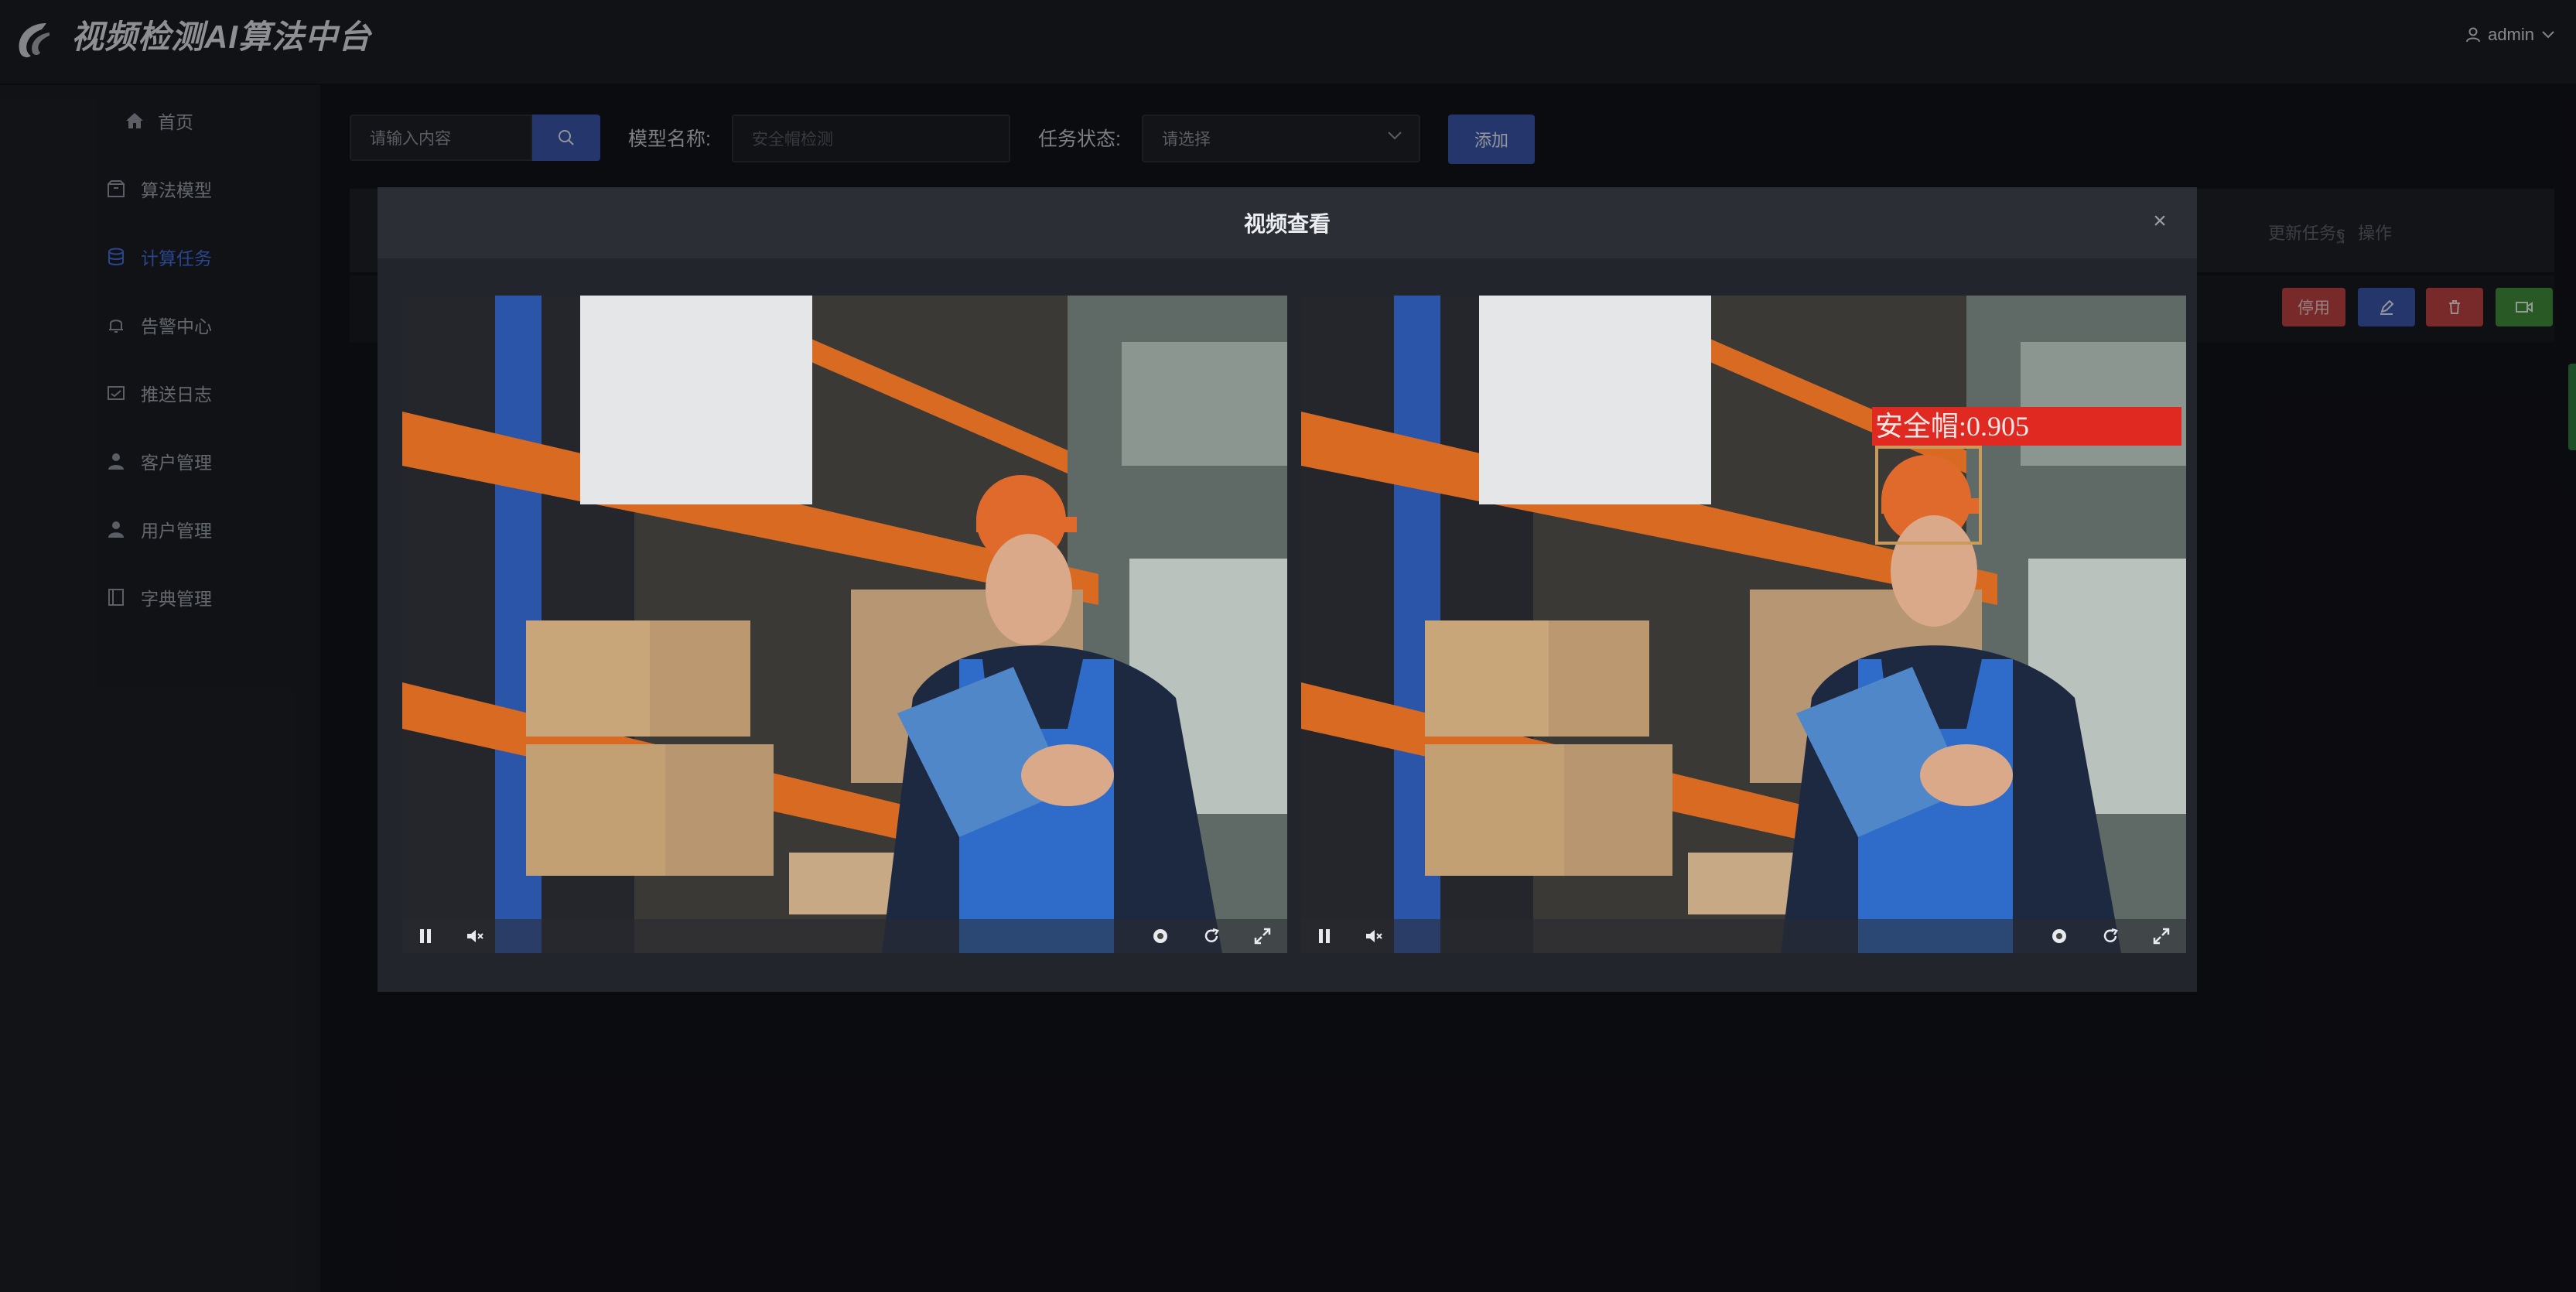 The image size is (2576, 1292). What do you see at coordinates (2026, 427) in the screenshot?
I see `detection-label: 安全帽:0.905` at bounding box center [2026, 427].